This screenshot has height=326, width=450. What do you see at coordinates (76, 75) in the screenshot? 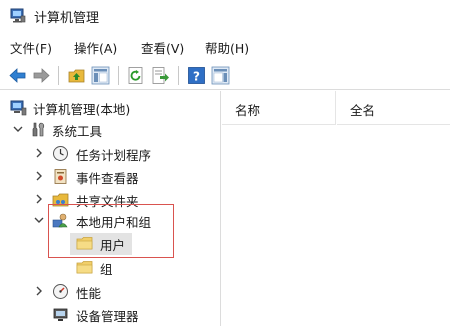
I see `up-folder-icon` at bounding box center [76, 75].